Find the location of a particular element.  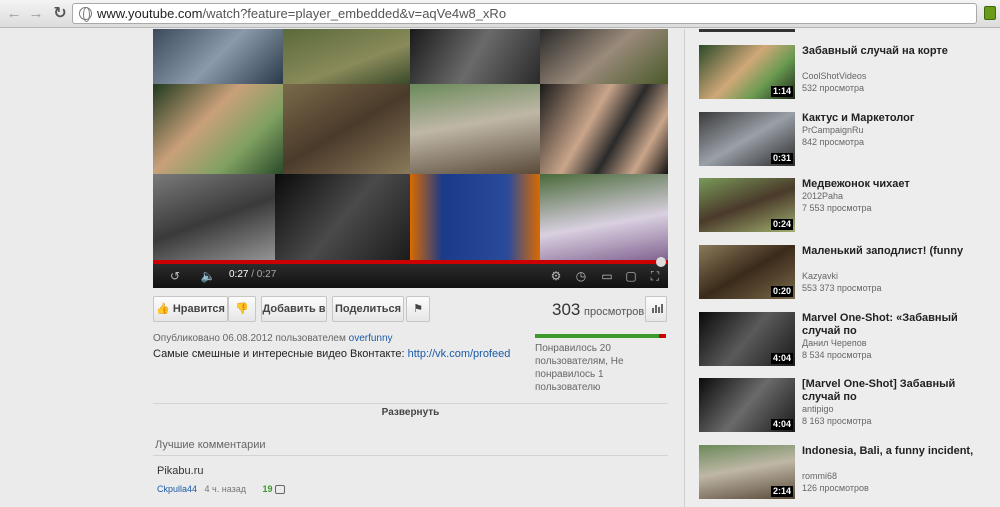

video-title: Забавный случай на корте is located at coordinates (892, 51).